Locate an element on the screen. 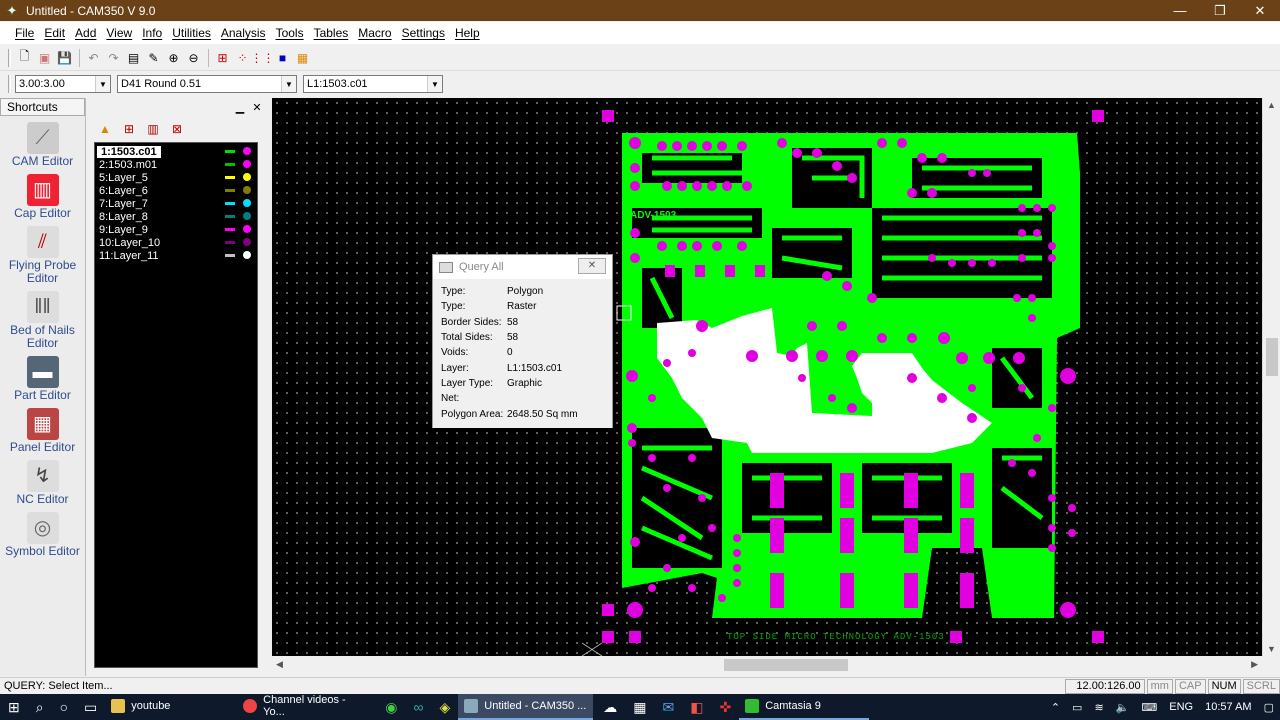 This screenshot has width=1280, height=720. shortcut-panel-editor: ▦ Panel Editor is located at coordinates (42, 431).